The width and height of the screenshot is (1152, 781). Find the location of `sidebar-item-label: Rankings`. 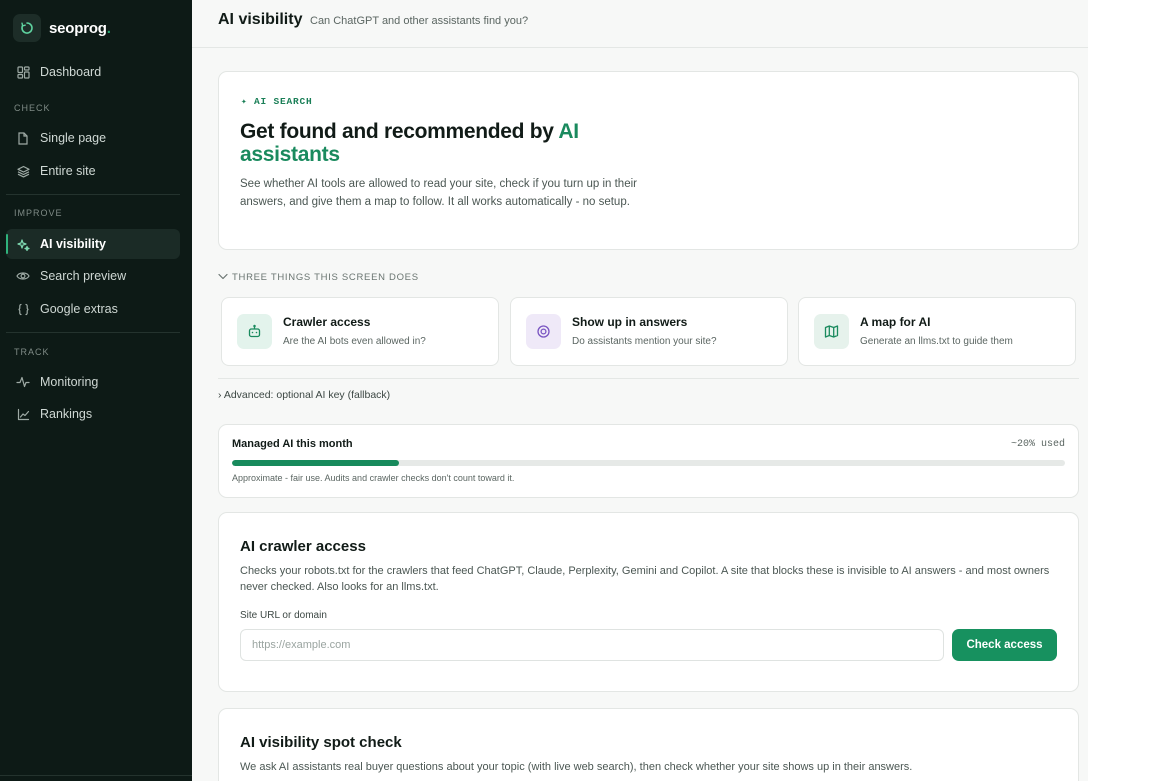

sidebar-item-label: Rankings is located at coordinates (66, 414).